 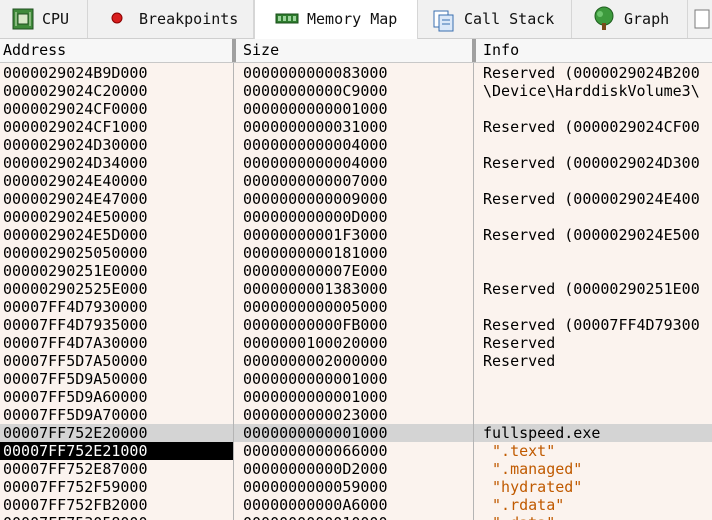 I want to click on table-row: 0000029024E50000 000000000000D000, so click(x=356, y=217).